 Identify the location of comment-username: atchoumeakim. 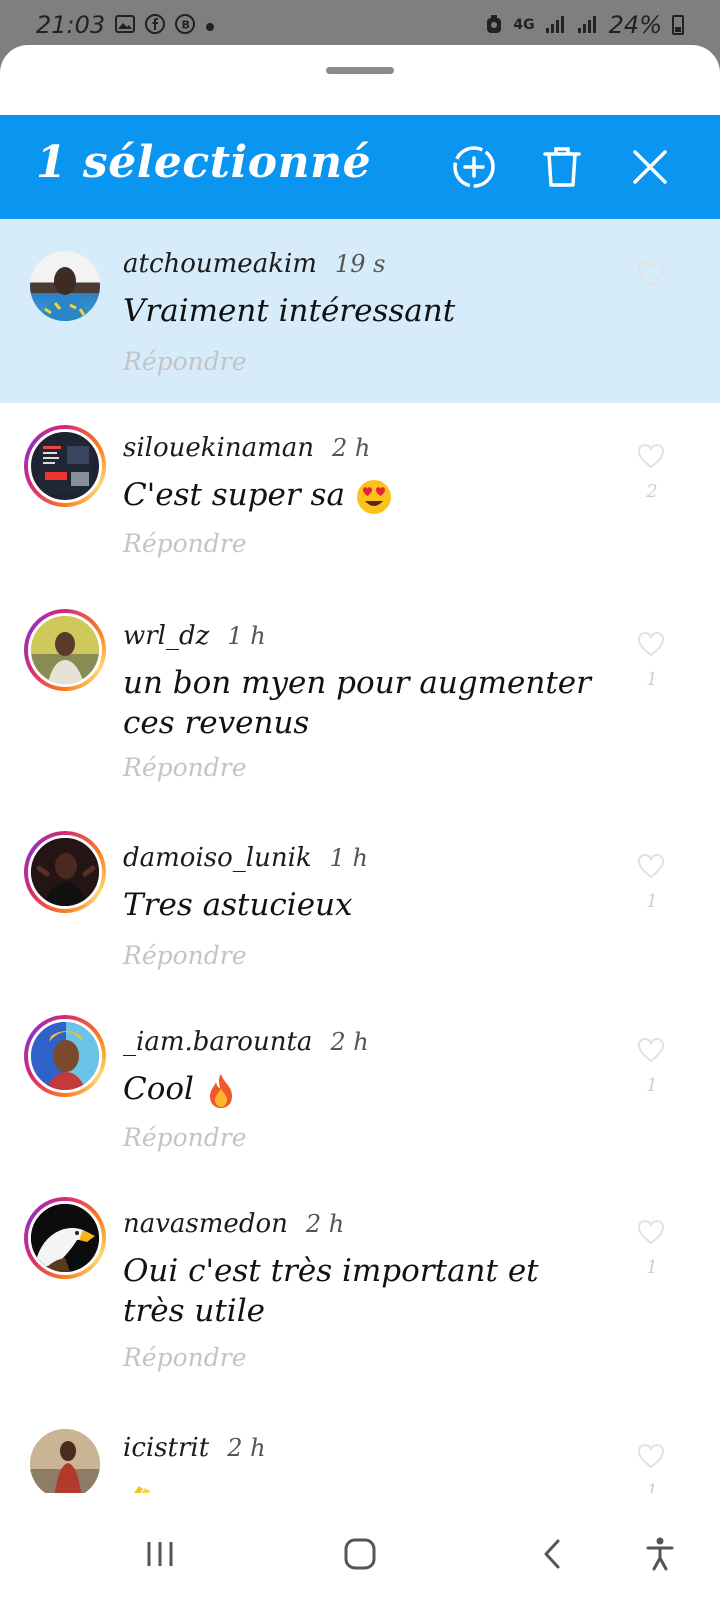
(220, 264).